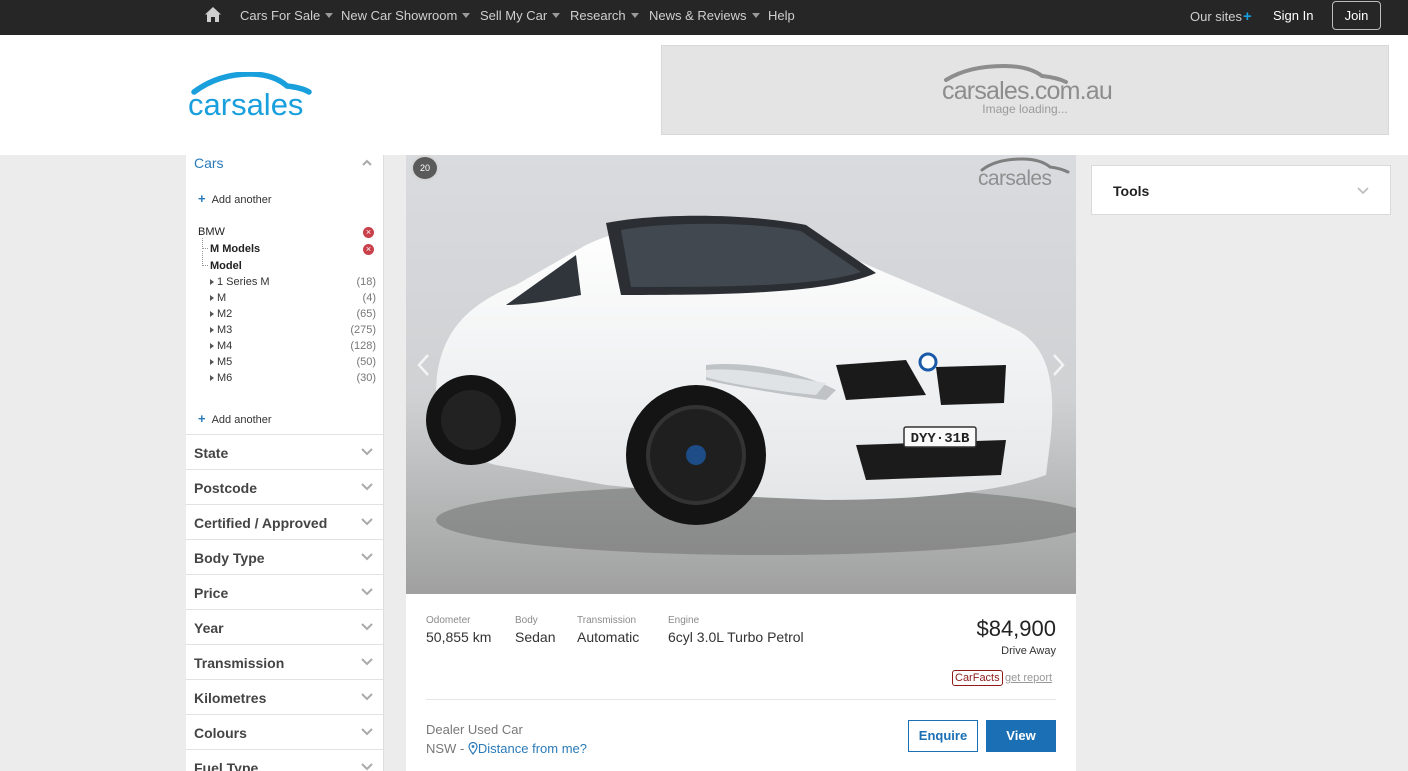 The width and height of the screenshot is (1408, 771). I want to click on filter-year: Year, so click(285, 626).